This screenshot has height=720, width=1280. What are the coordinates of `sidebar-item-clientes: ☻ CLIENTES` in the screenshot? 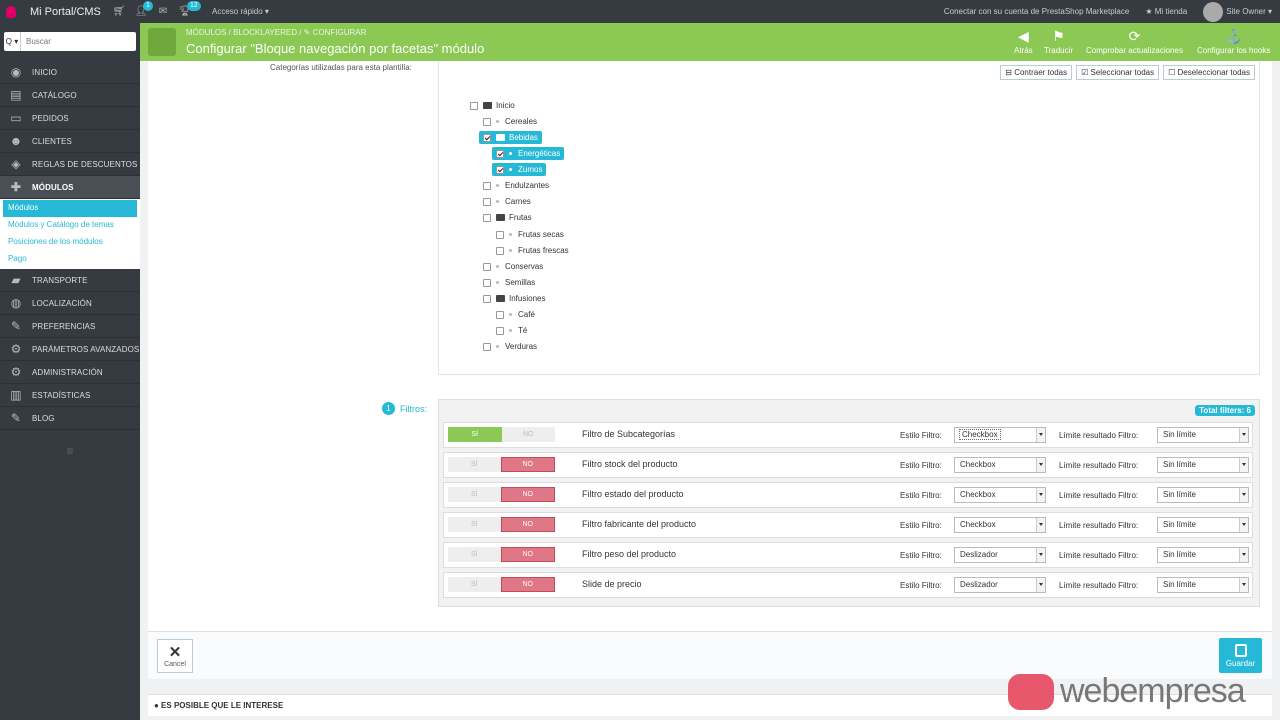 It's located at (70, 141).